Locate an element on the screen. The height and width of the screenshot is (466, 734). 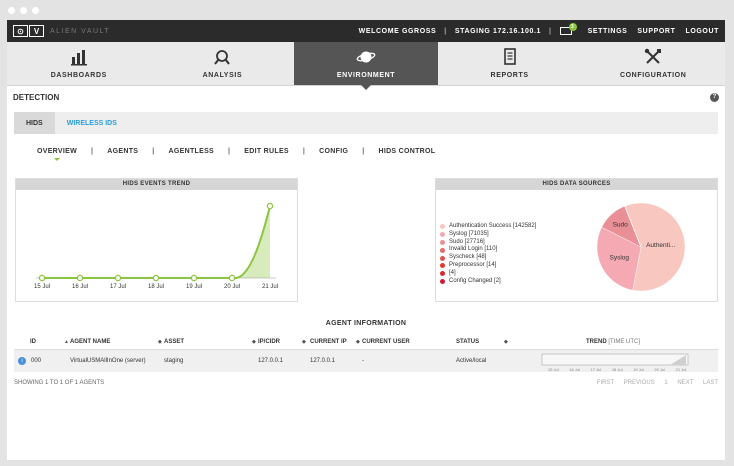
magnifier-icon is located at coordinates (222, 57).